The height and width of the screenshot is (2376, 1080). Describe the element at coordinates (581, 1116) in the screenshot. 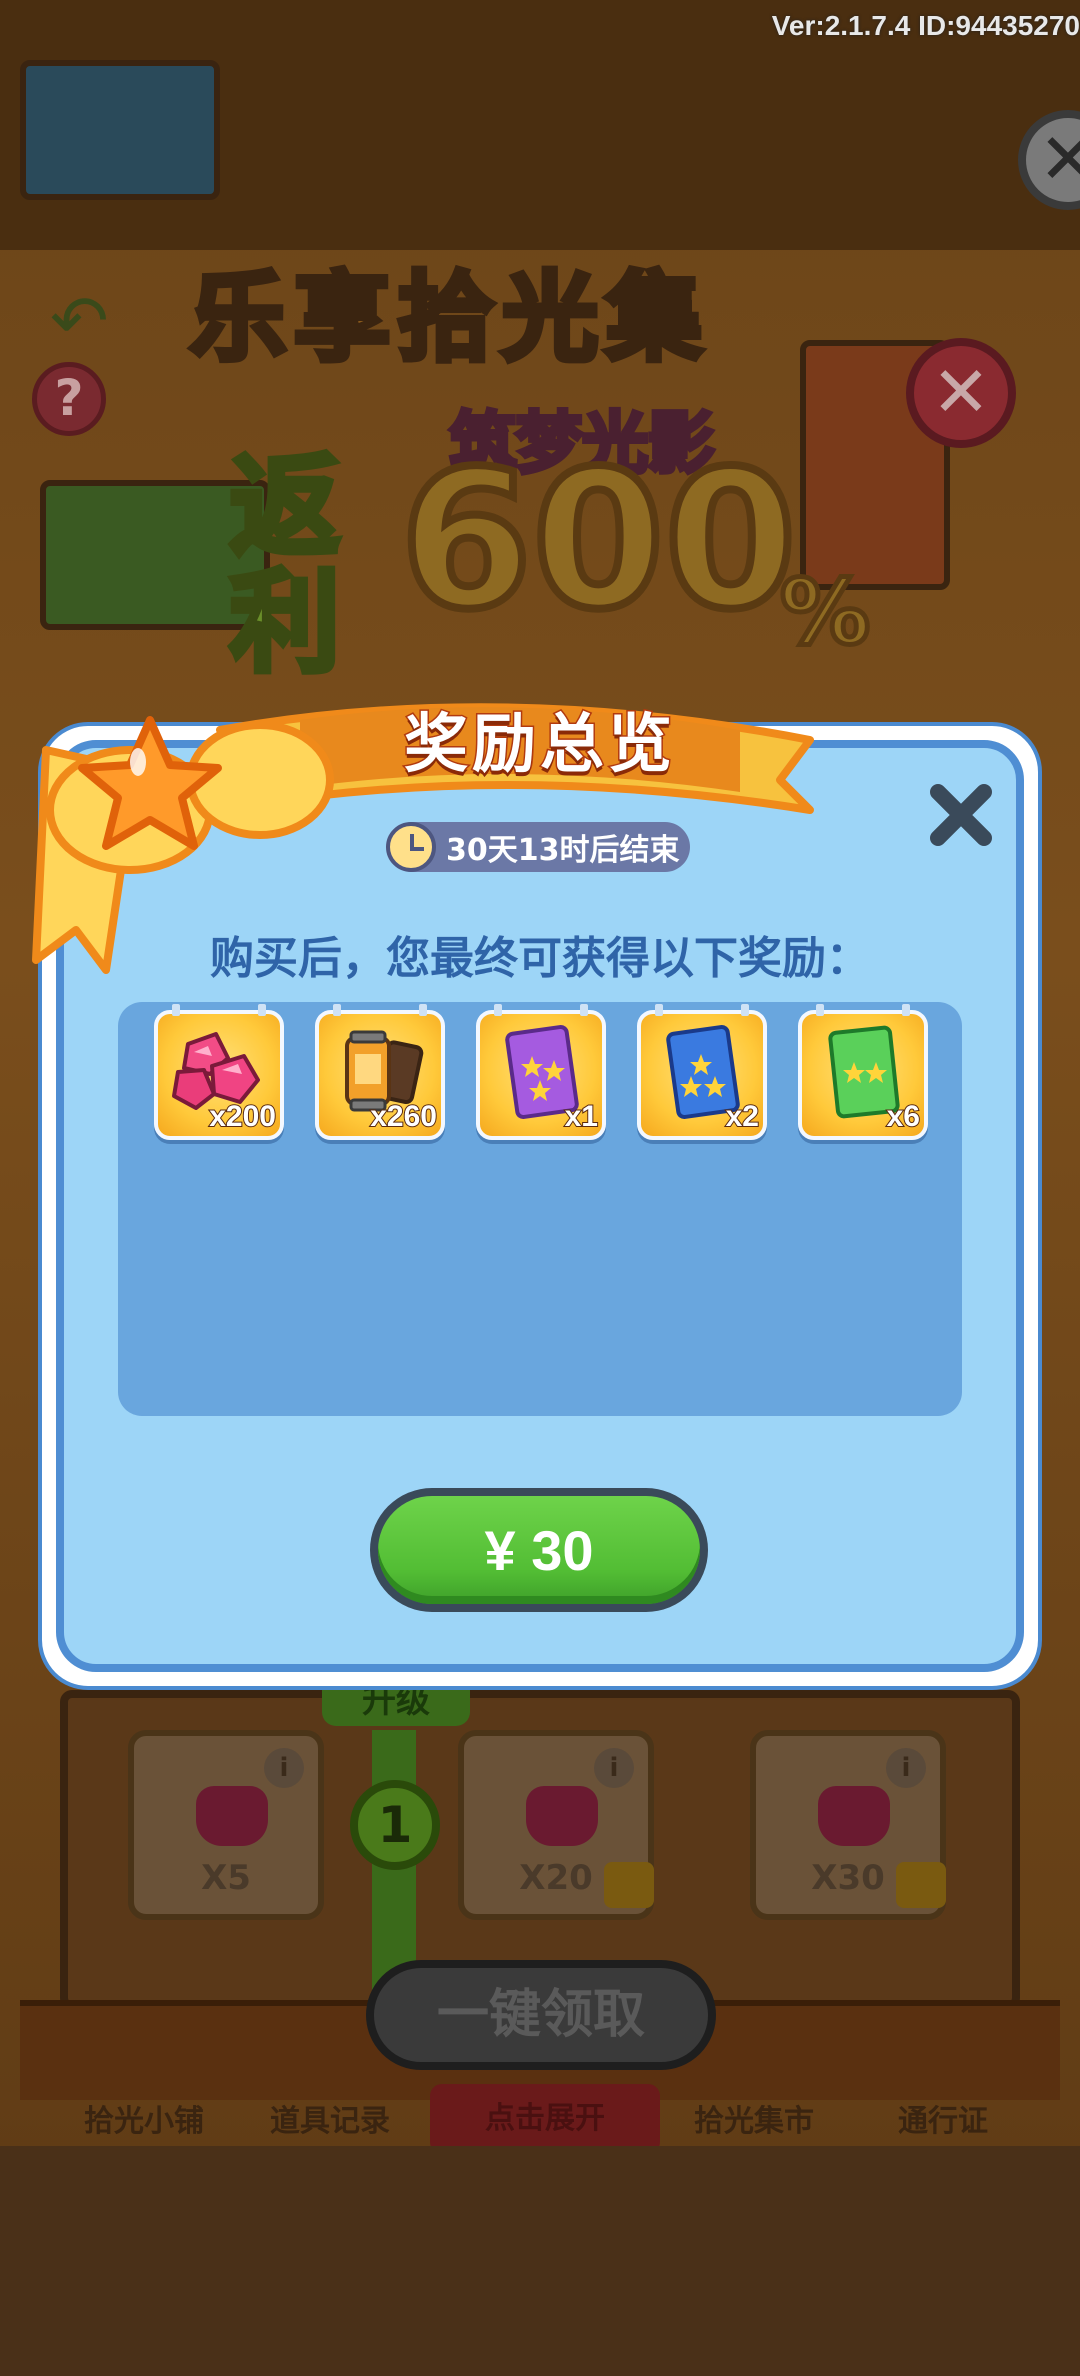

I see `reward-quantity: x1` at that location.